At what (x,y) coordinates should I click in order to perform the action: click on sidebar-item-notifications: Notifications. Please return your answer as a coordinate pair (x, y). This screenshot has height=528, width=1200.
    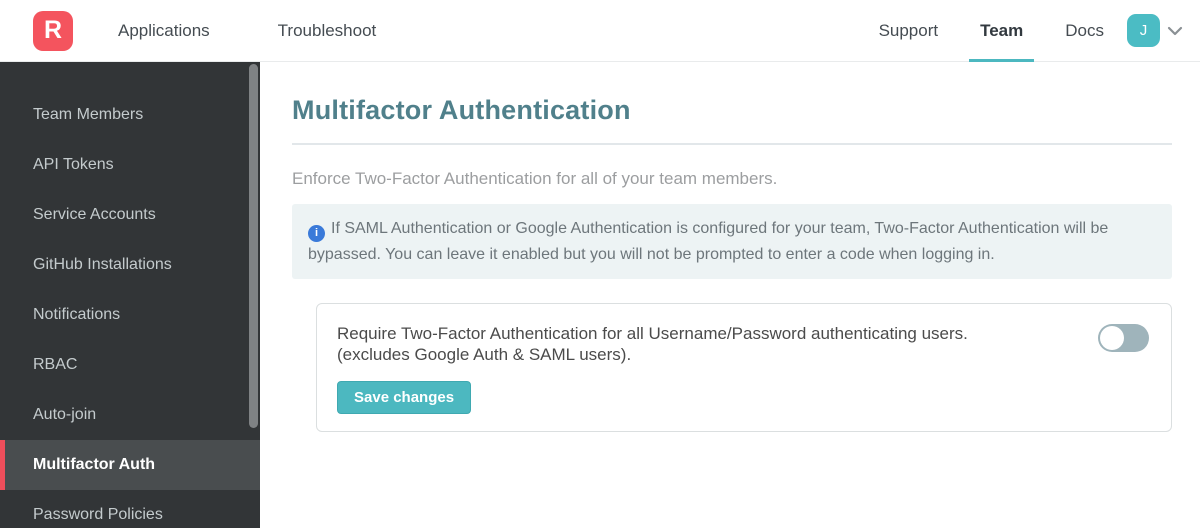
    Looking at the image, I should click on (130, 315).